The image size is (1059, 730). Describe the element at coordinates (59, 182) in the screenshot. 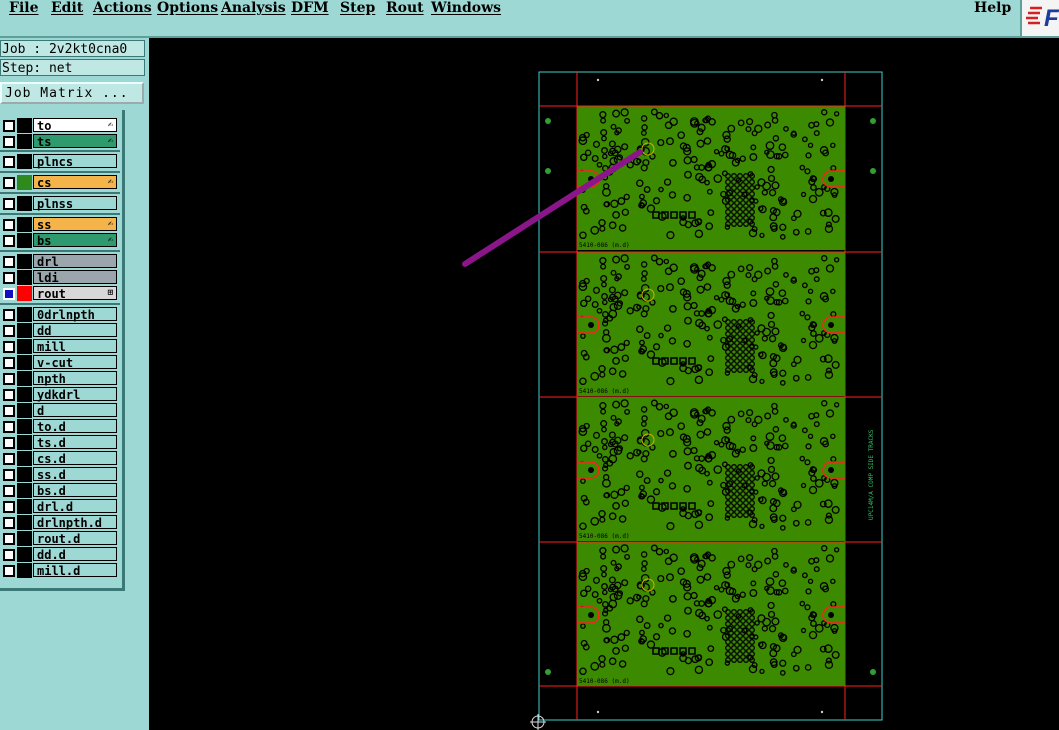

I see `layer-row-cs: cs ✍` at that location.